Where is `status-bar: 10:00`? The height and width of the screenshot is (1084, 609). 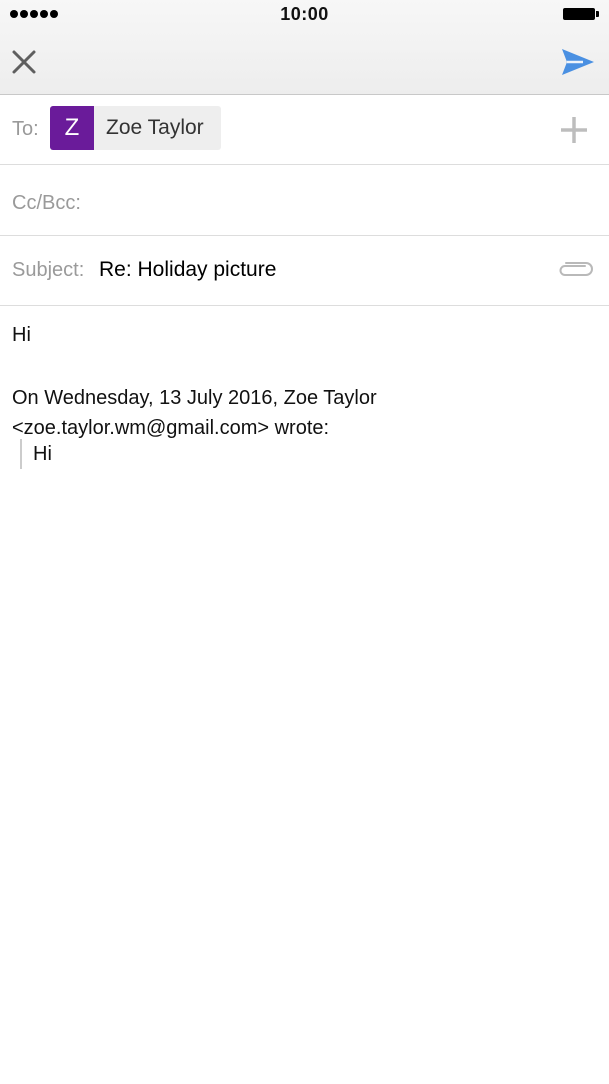
status-bar: 10:00 is located at coordinates (304, 15).